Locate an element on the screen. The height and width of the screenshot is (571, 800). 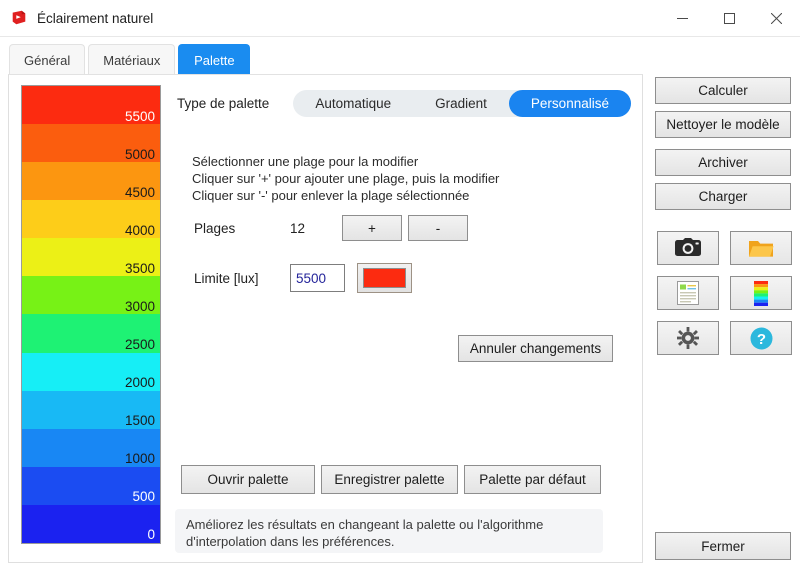
ranges-row: Plages 12 + - is located at coordinates (331, 228).